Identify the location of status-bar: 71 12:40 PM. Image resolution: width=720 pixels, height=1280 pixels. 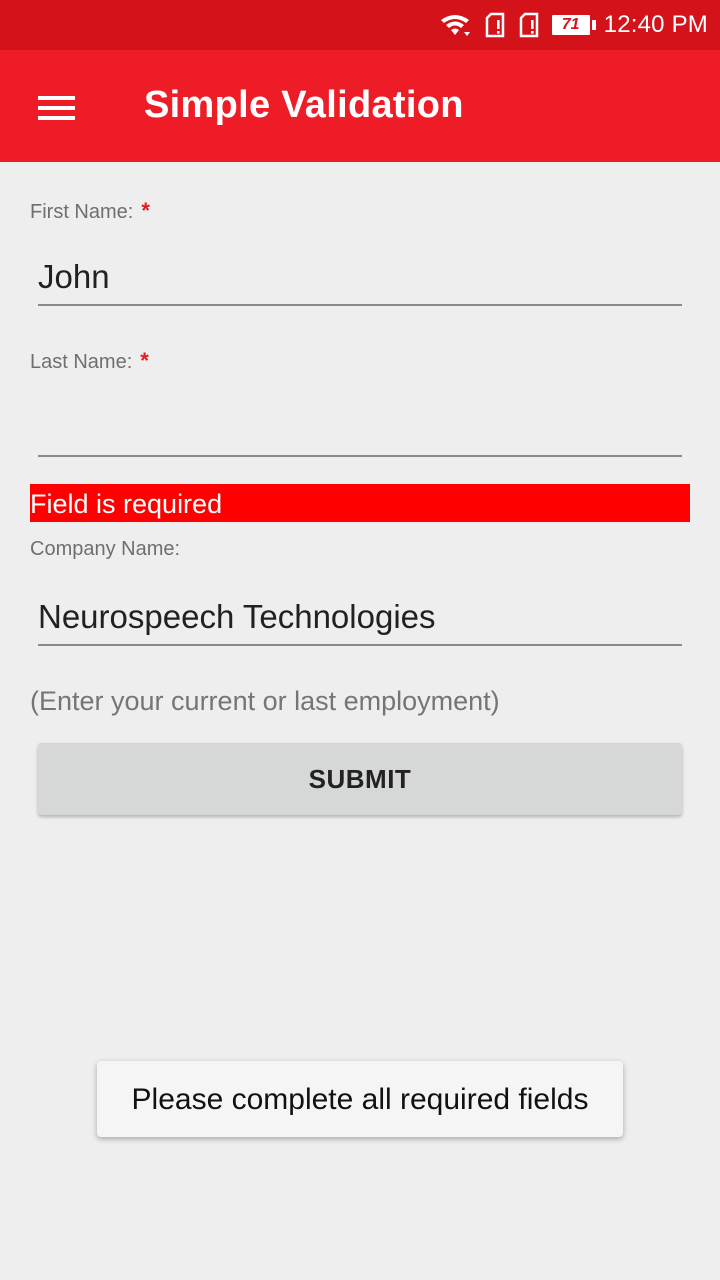
(360, 25).